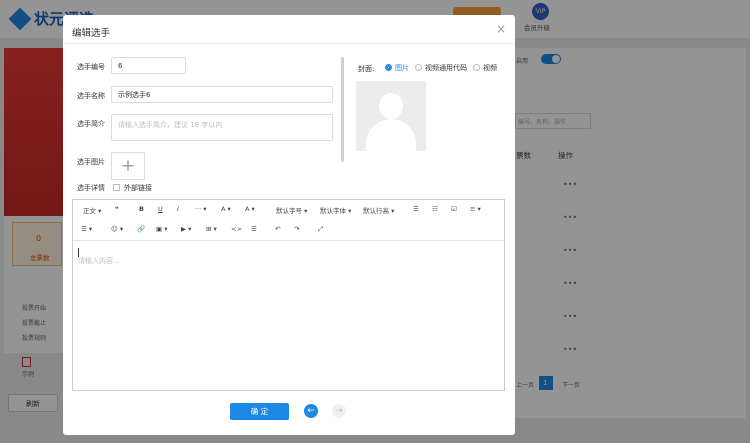 Image resolution: width=750 pixels, height=443 pixels. Describe the element at coordinates (335, 210) in the screenshot. I see `toolbar-font-family: 默认字体 ▾` at that location.